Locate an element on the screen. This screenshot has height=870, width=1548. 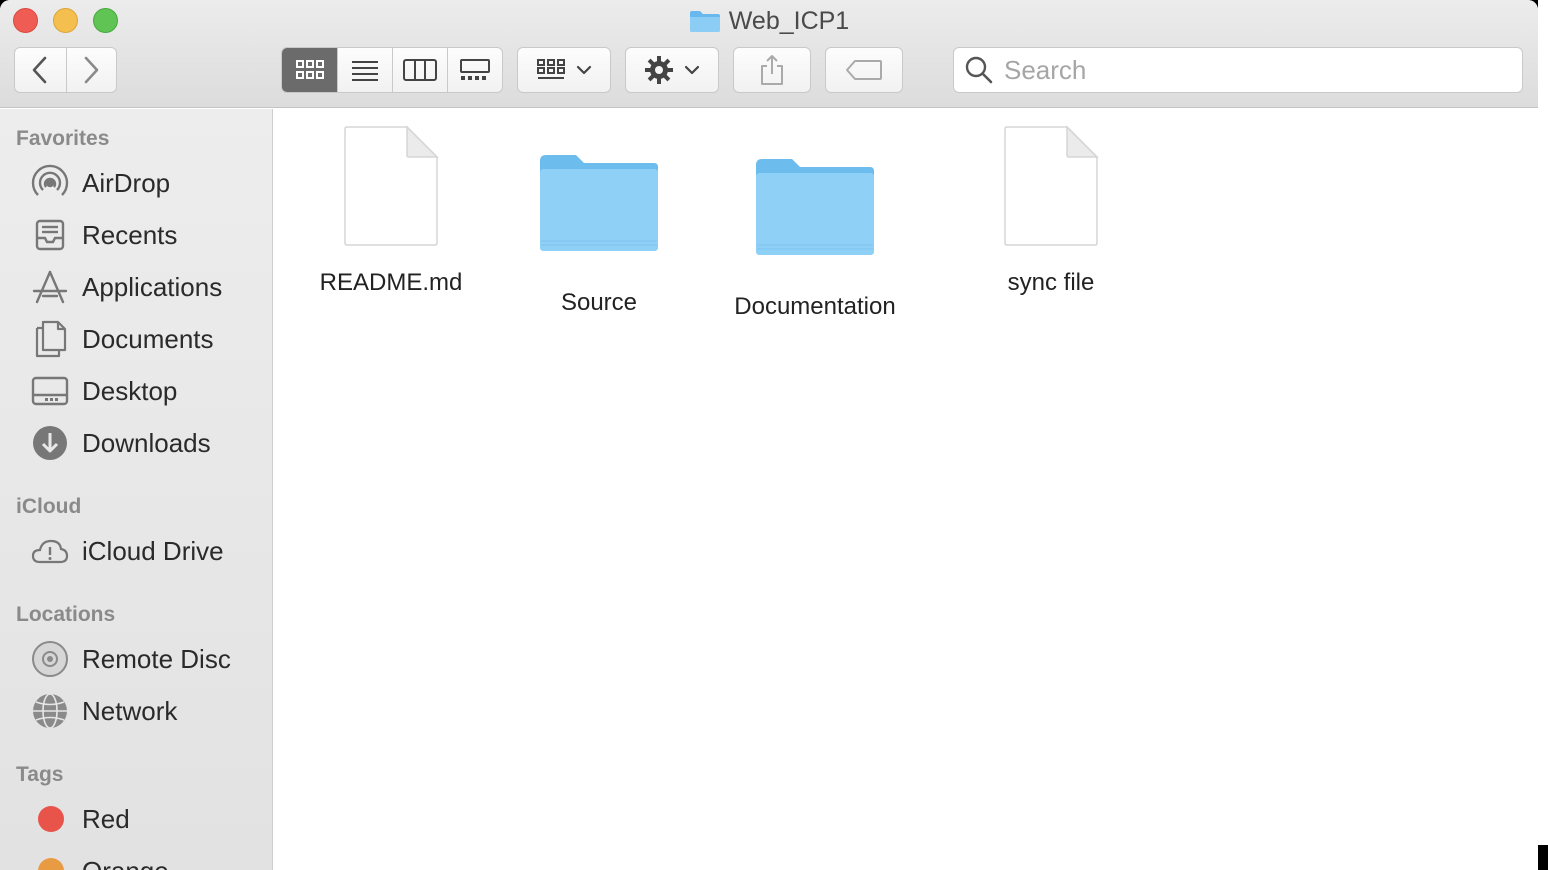
sidebar-item-recents: Recents is located at coordinates (150, 235).